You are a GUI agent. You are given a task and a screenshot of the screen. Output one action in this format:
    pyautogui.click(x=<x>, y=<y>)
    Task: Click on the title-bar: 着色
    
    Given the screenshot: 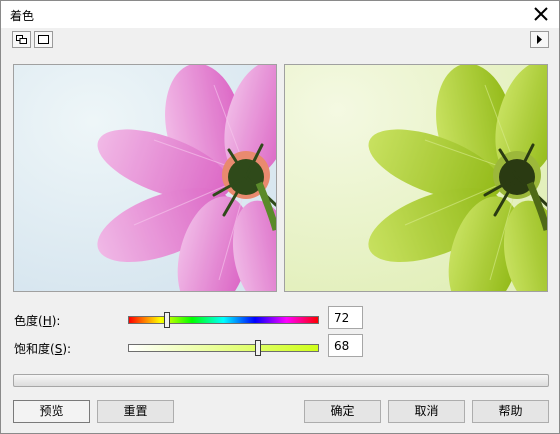 What is the action you would take?
    pyautogui.click(x=280, y=14)
    